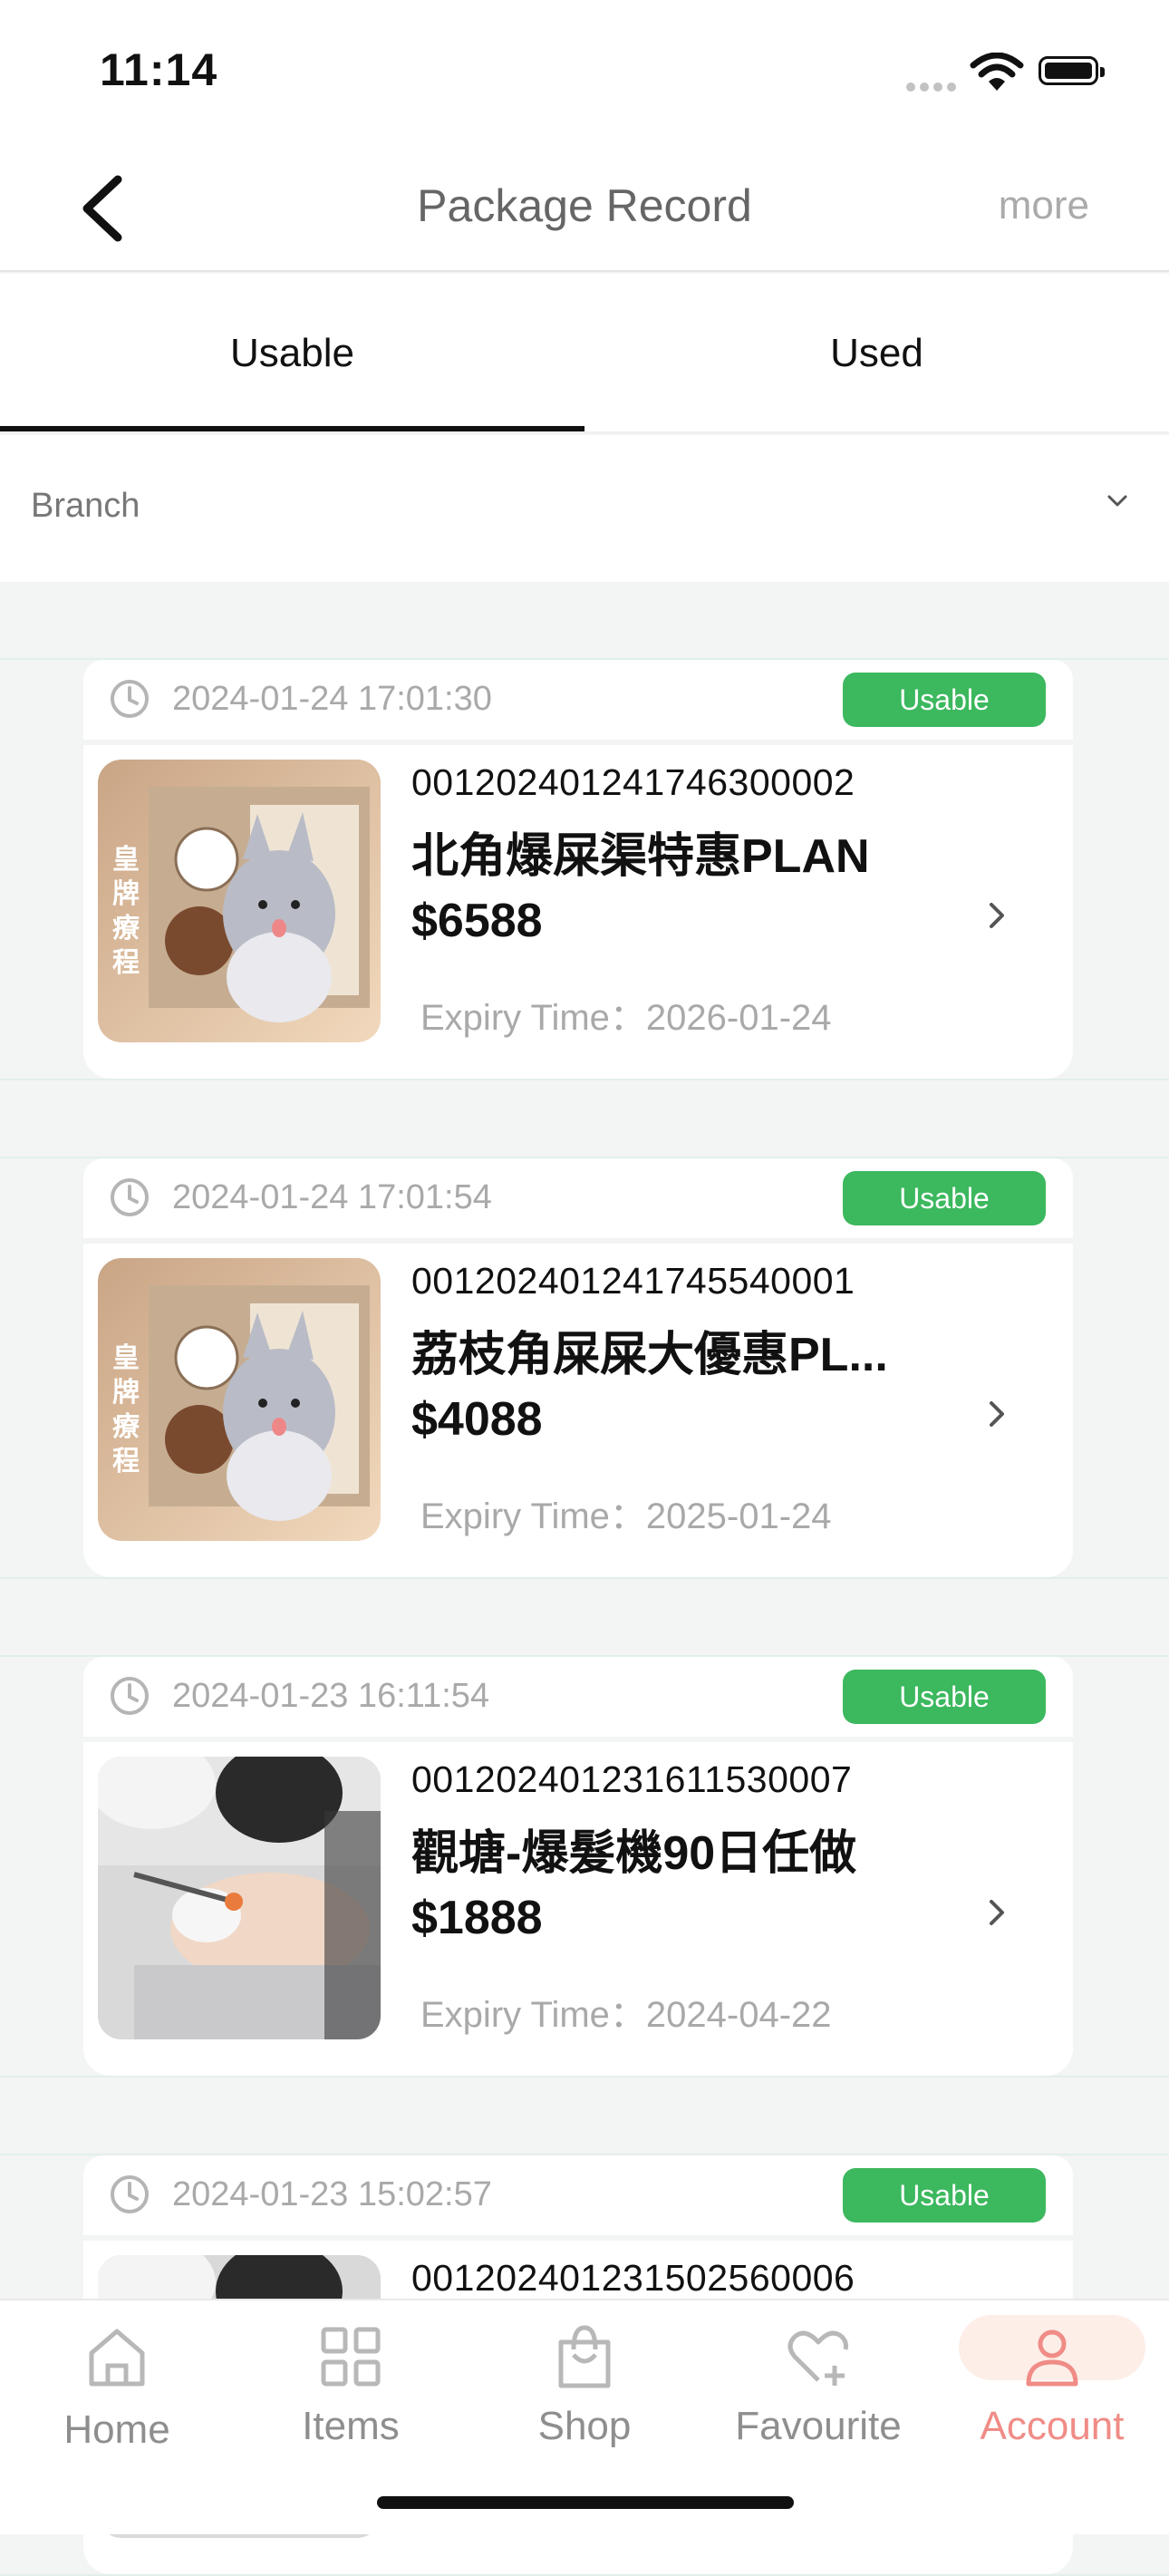 The width and height of the screenshot is (1169, 2576). I want to click on nav-account: Account, so click(1052, 2382).